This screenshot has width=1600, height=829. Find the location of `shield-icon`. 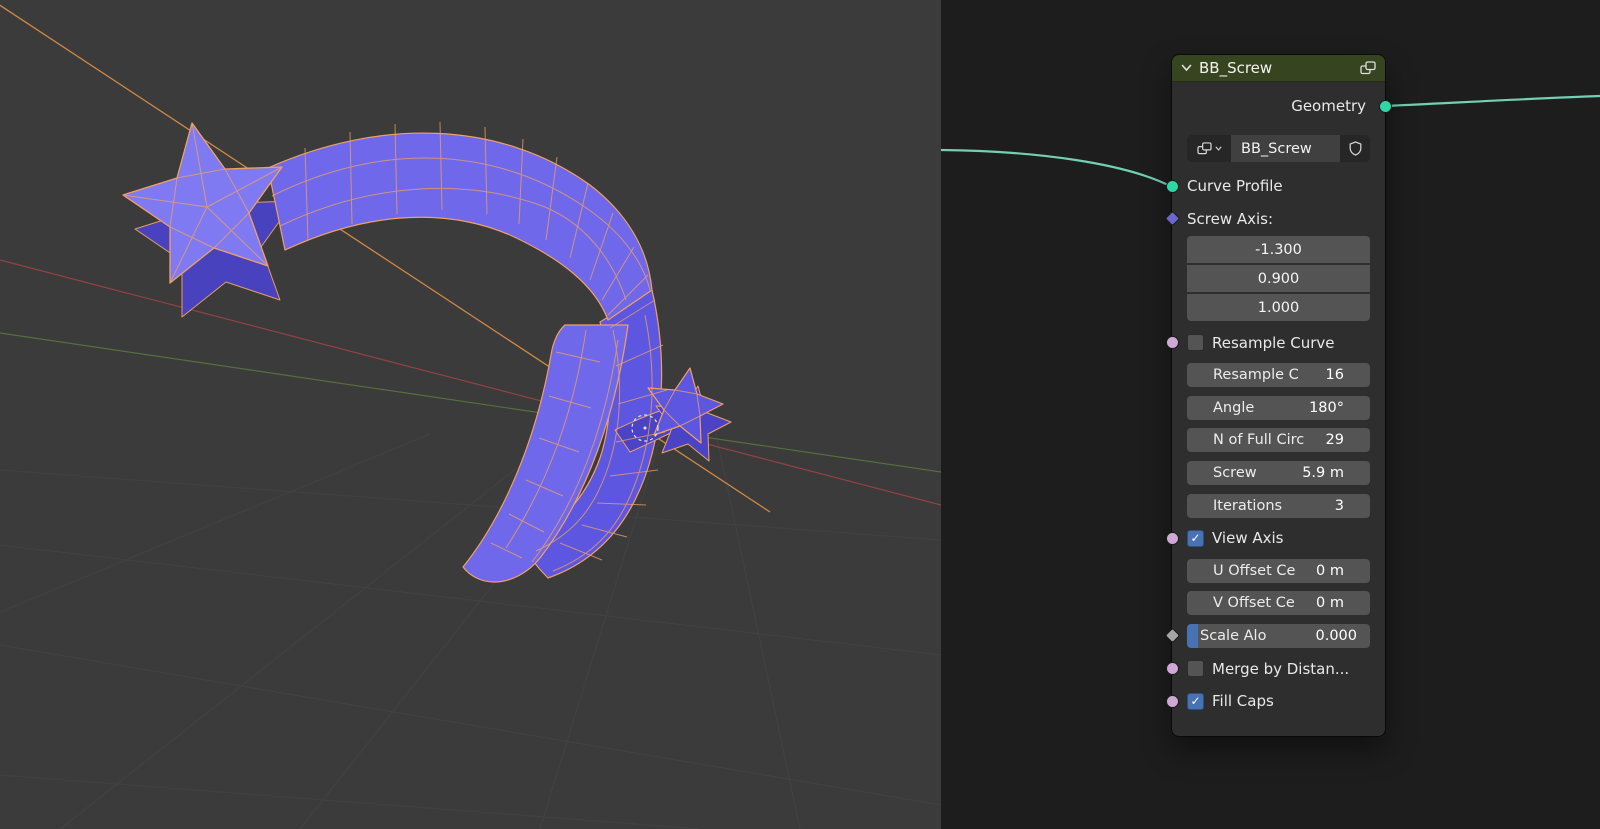

shield-icon is located at coordinates (1355, 148).